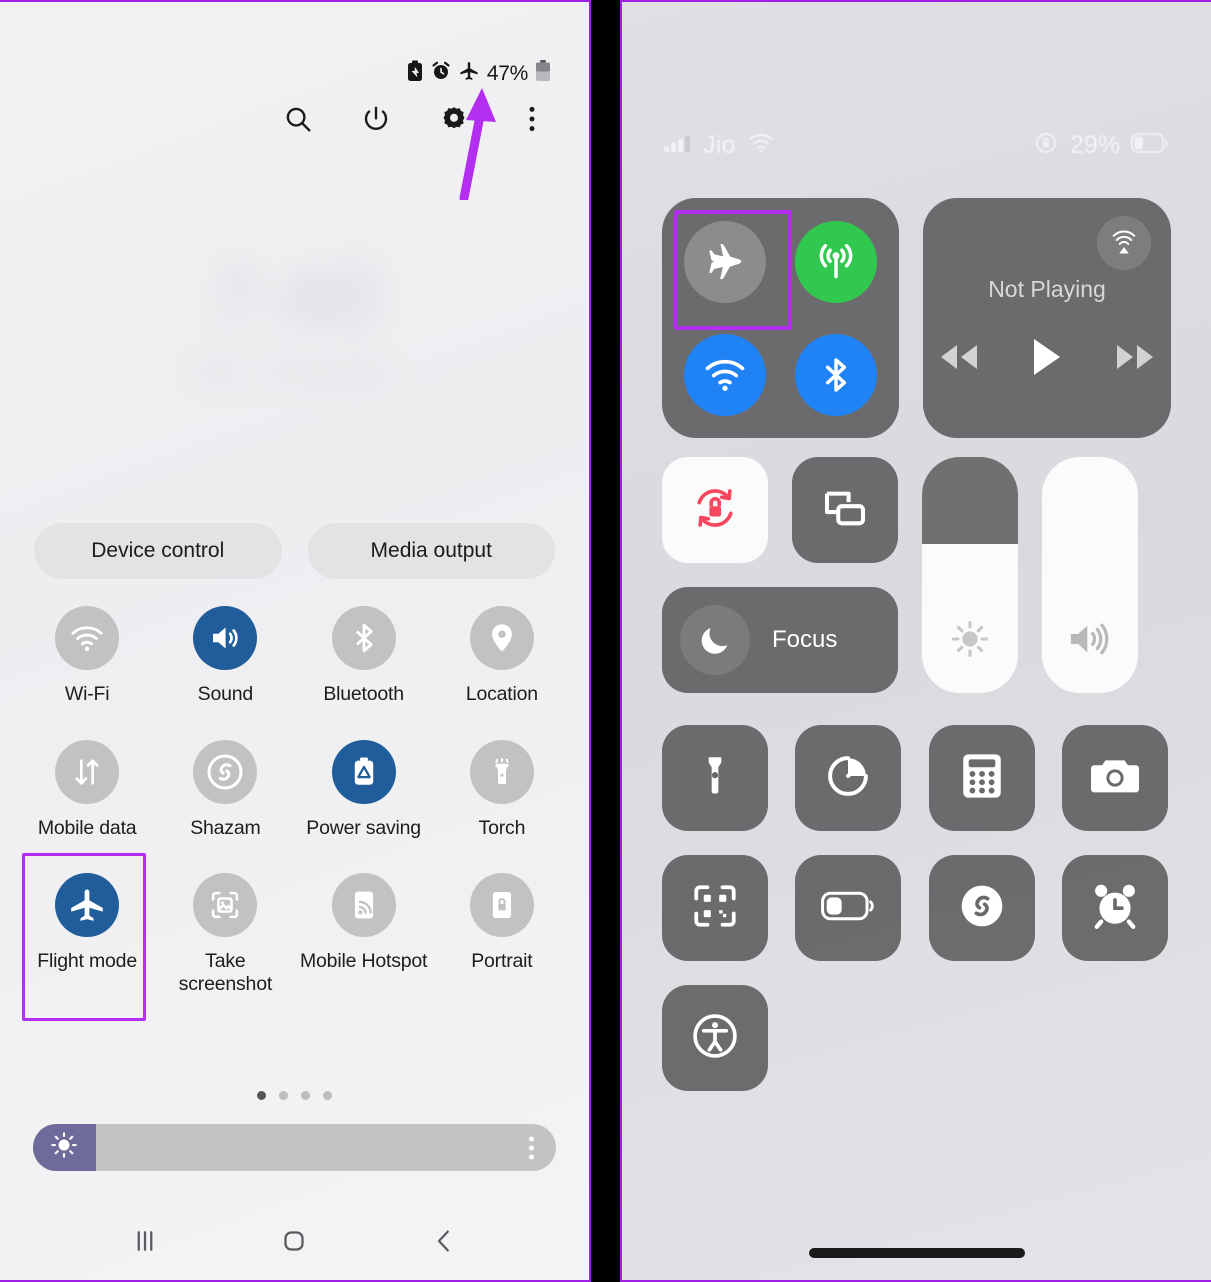  I want to click on page-indicator, so click(294, 1095).